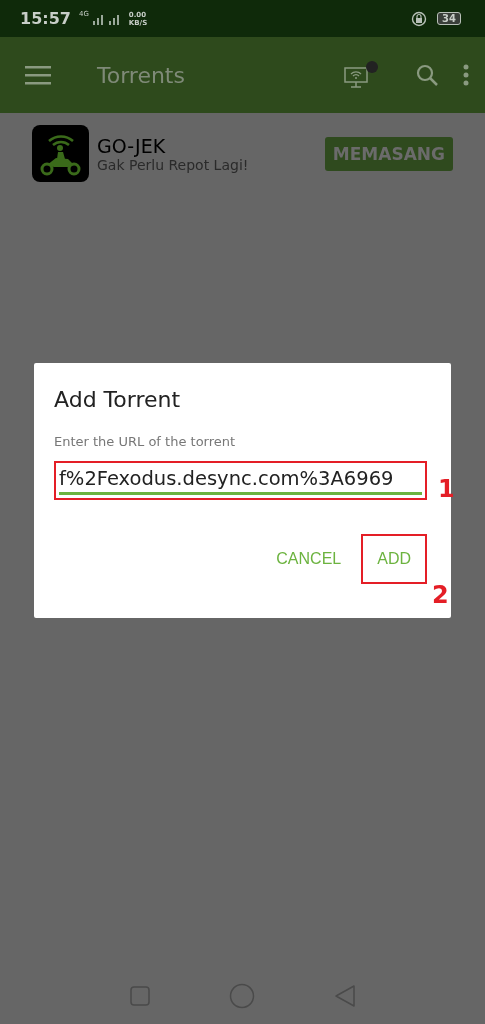  I want to click on dialog-title: Add Torrent, so click(118, 399).